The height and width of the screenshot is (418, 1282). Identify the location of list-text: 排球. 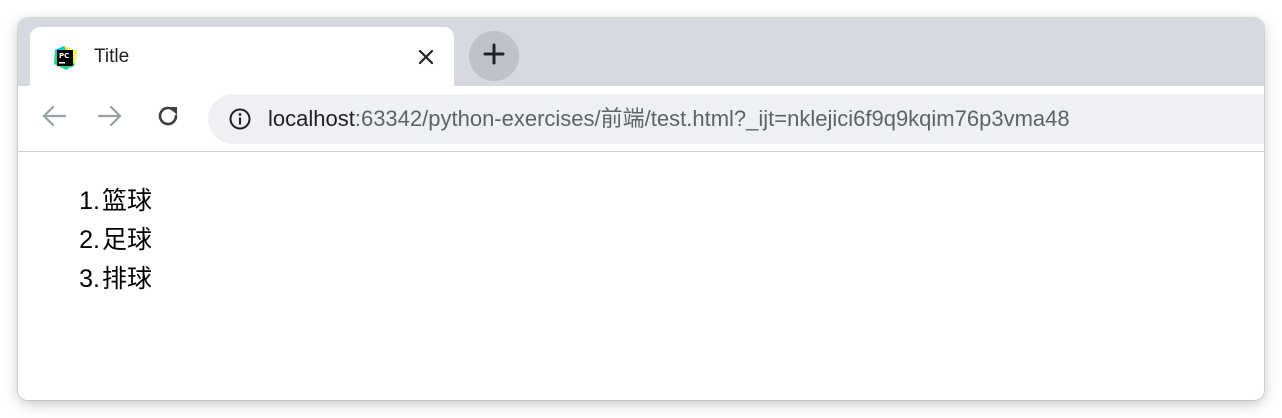
(127, 279).